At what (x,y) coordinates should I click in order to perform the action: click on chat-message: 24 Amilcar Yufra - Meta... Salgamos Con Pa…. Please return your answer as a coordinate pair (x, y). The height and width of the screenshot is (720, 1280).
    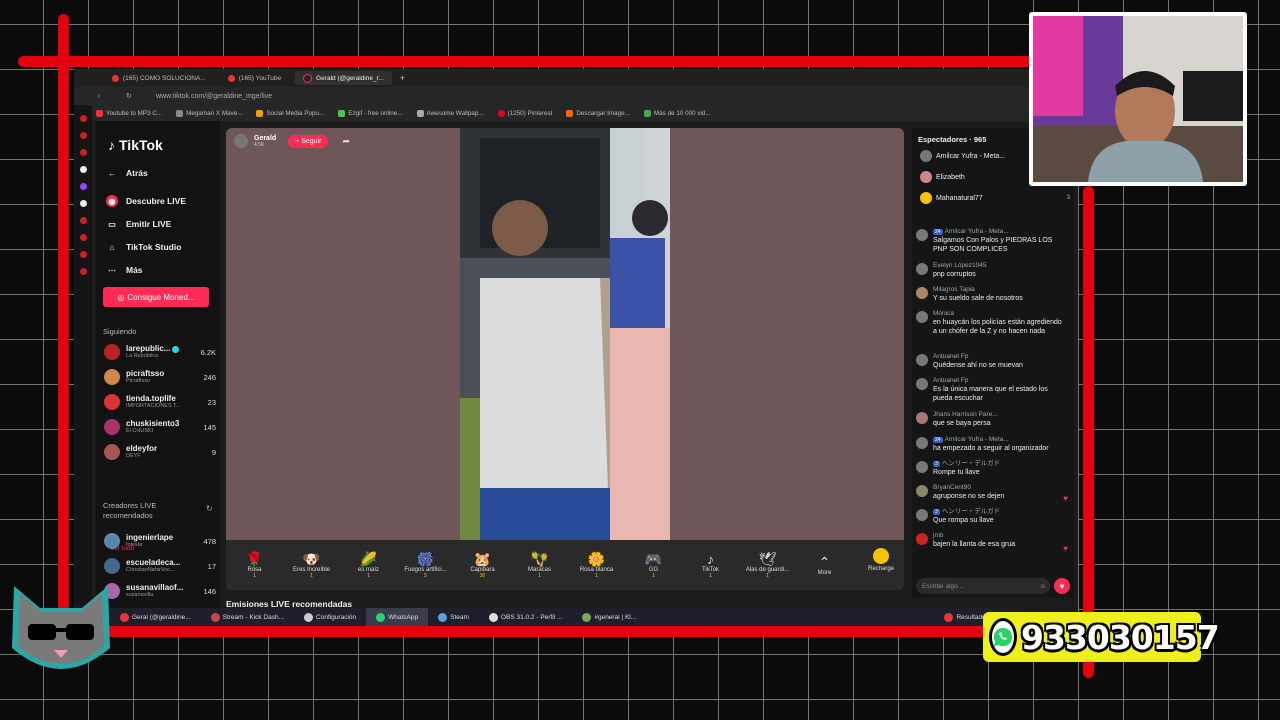
    Looking at the image, I should click on (991, 241).